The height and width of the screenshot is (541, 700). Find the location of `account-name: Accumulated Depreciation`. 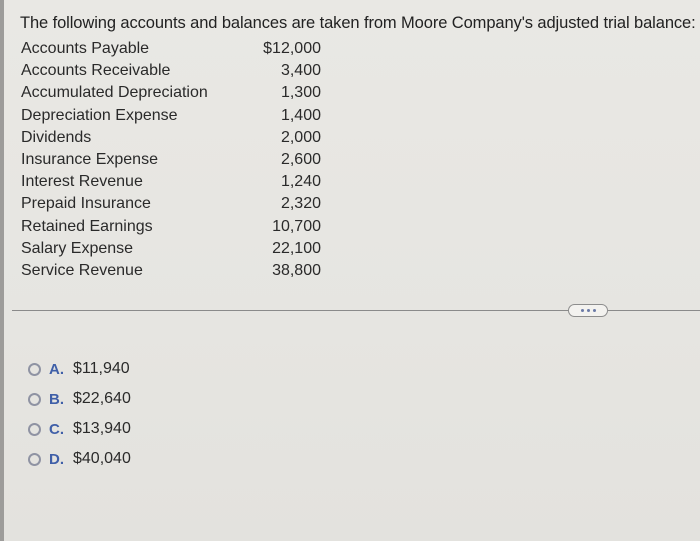

account-name: Accumulated Depreciation is located at coordinates (114, 93).